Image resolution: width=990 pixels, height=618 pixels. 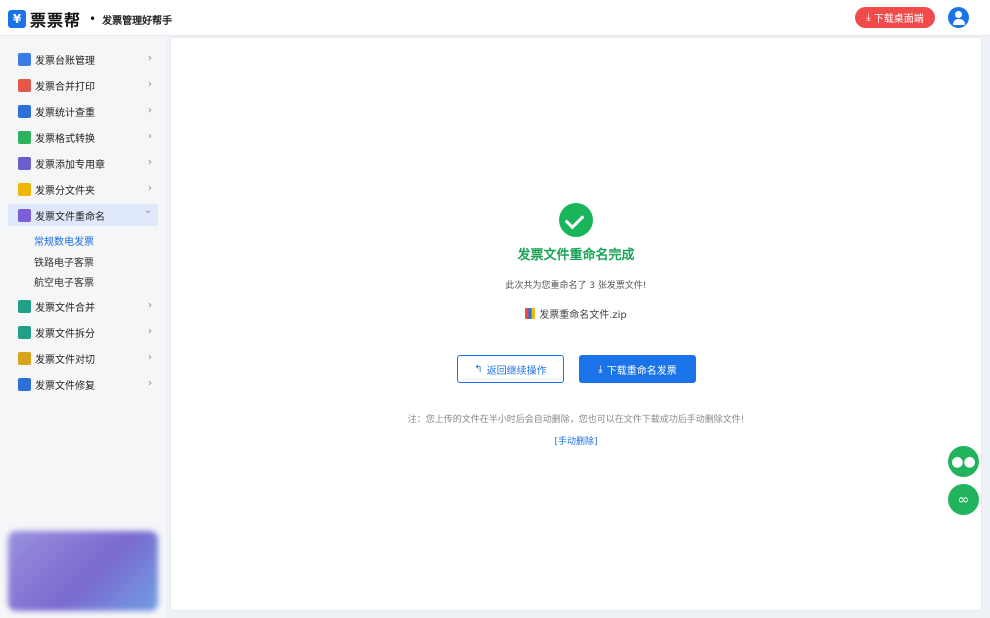 What do you see at coordinates (70, 217) in the screenshot?
I see `sidebar-item-label: 发票文件重命名` at bounding box center [70, 217].